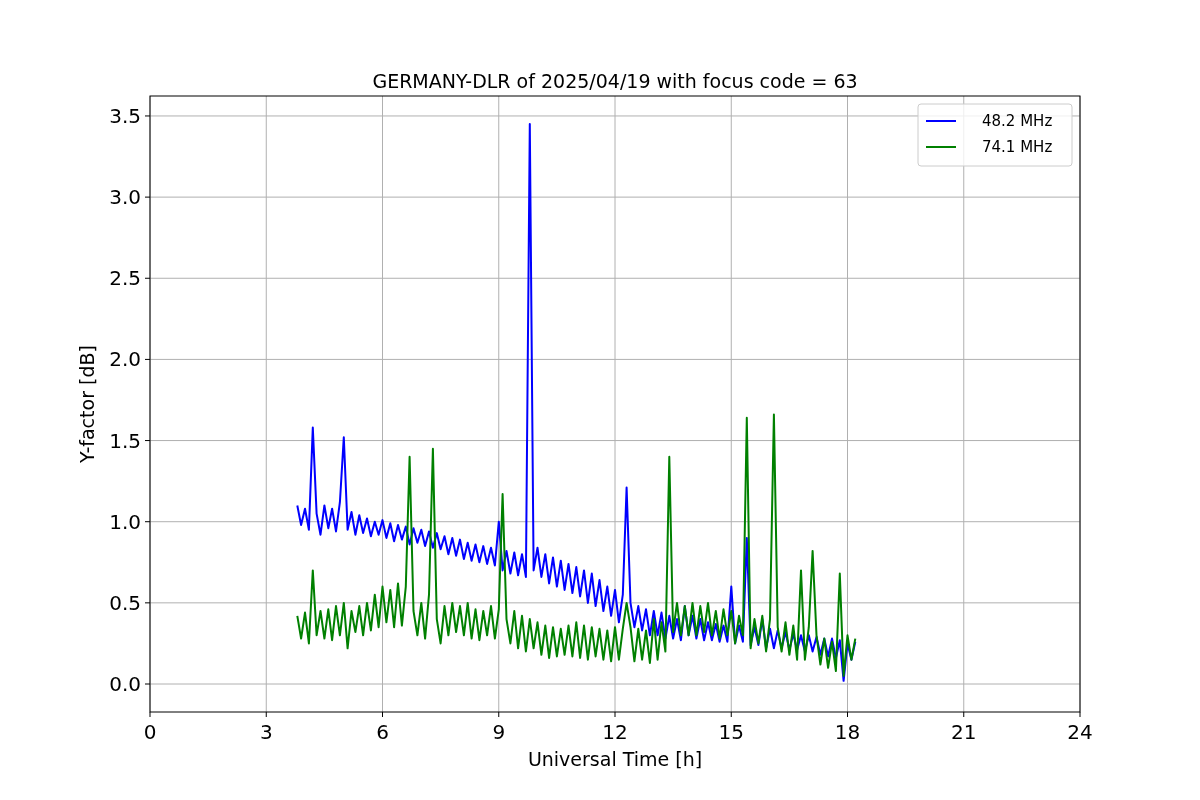 Image resolution: width=1200 pixels, height=800 pixels. What do you see at coordinates (615, 732) in the screenshot?
I see `x-tick-label: 12` at bounding box center [615, 732].